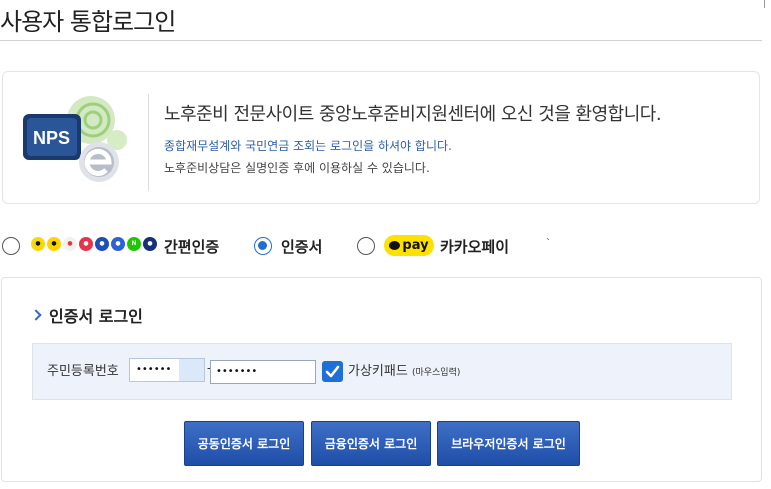 Image resolution: width=771 pixels, height=489 pixels. I want to click on title-divider, so click(381, 40).